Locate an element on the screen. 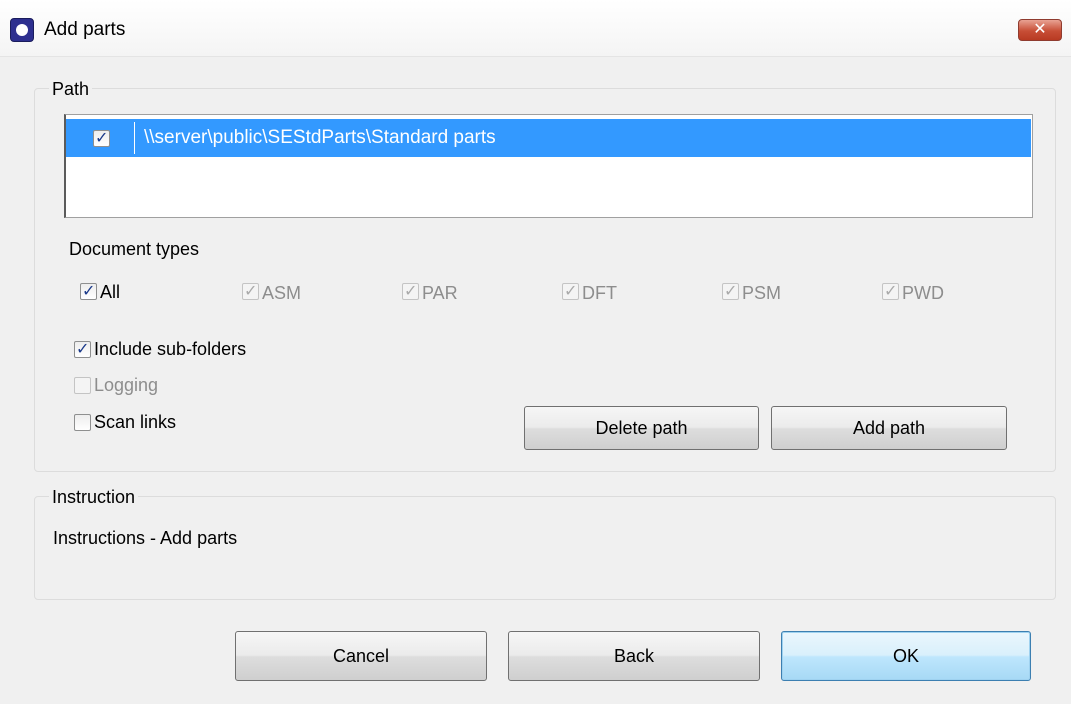 The image size is (1071, 704). app-icon is located at coordinates (22, 30).